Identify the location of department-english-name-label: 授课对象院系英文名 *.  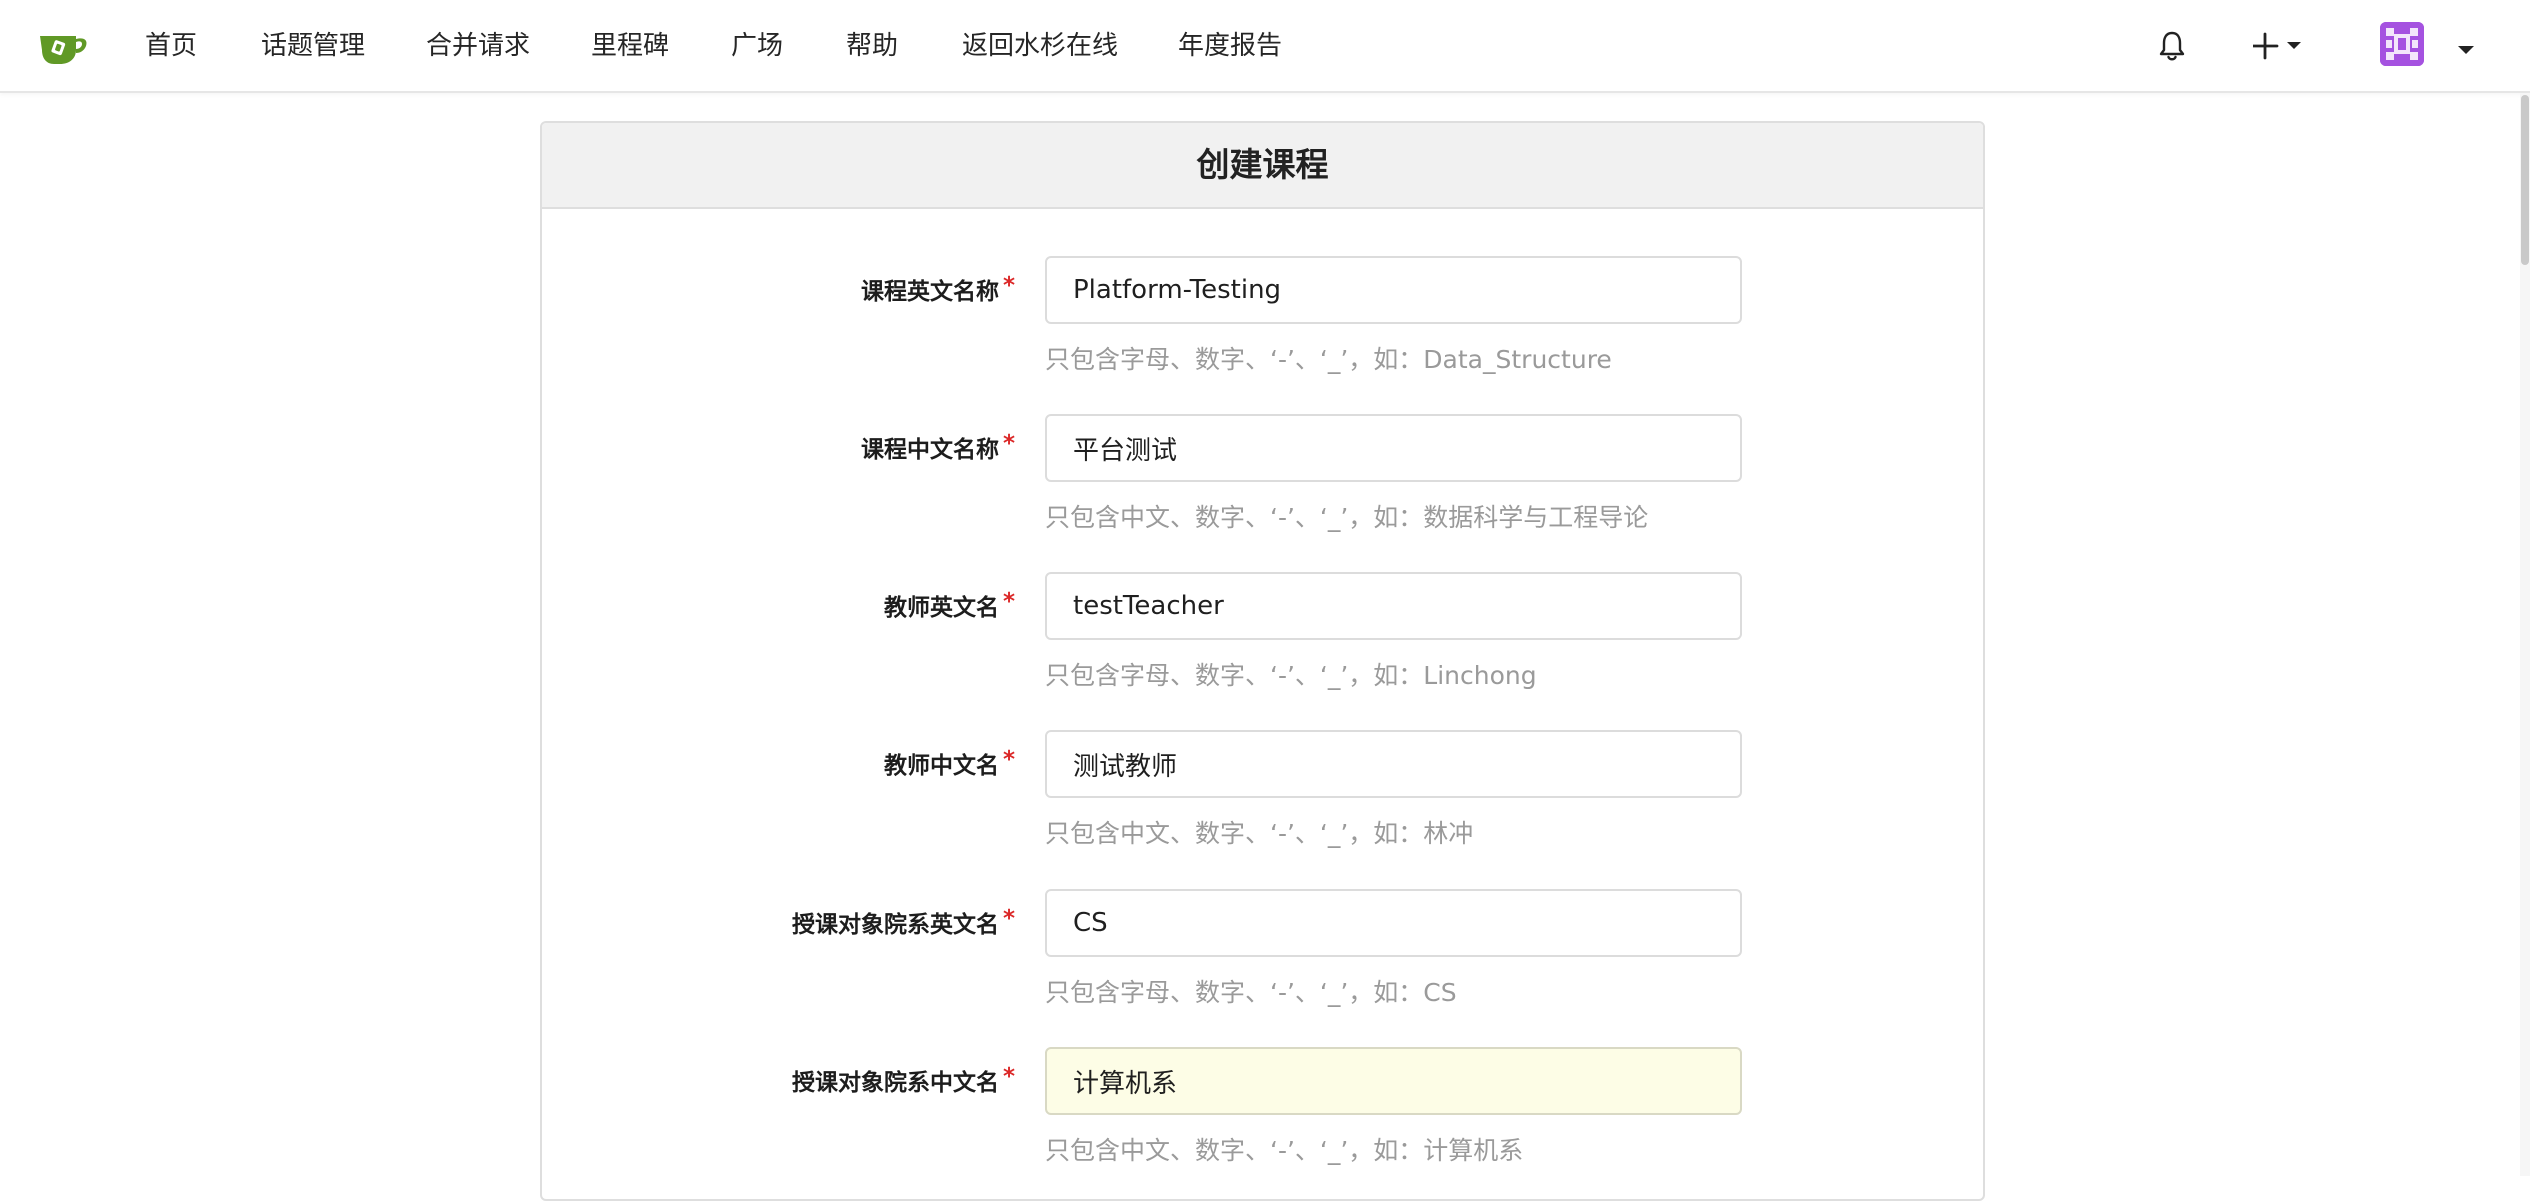
(785, 922).